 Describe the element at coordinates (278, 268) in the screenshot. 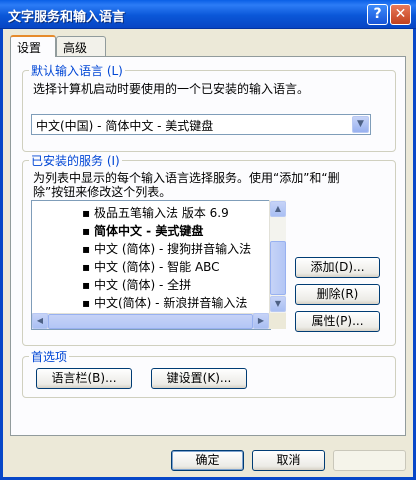

I see `scroll-thumb-vertical` at that location.